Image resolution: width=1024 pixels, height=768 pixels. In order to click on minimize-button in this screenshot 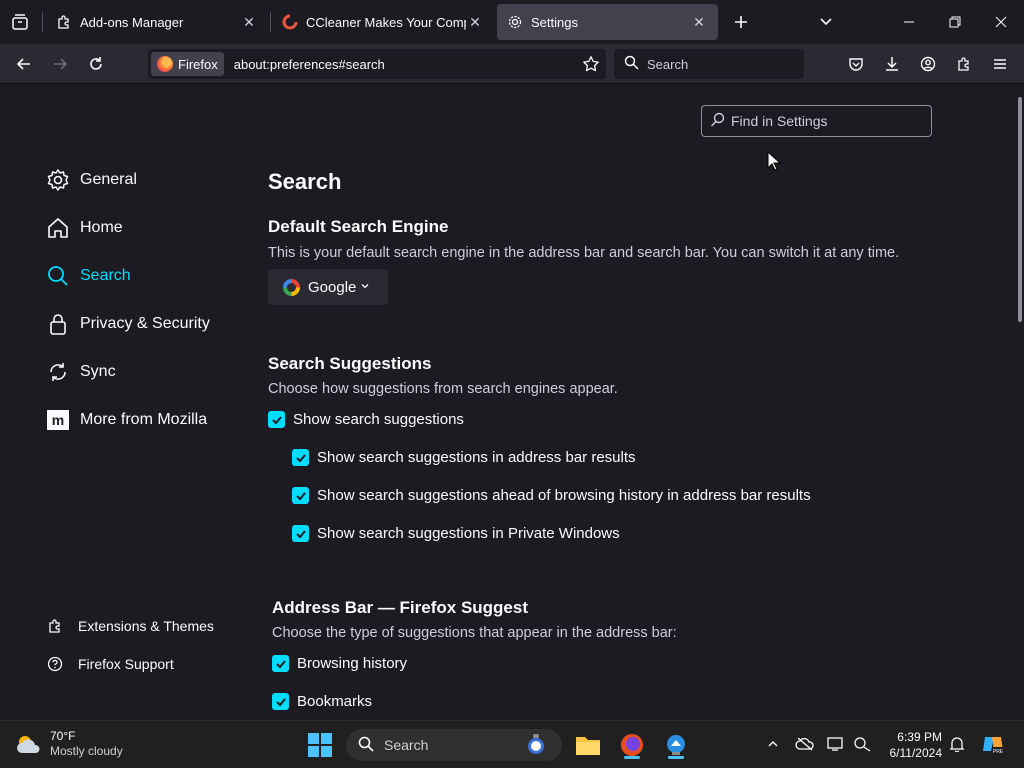, I will do `click(909, 22)`.